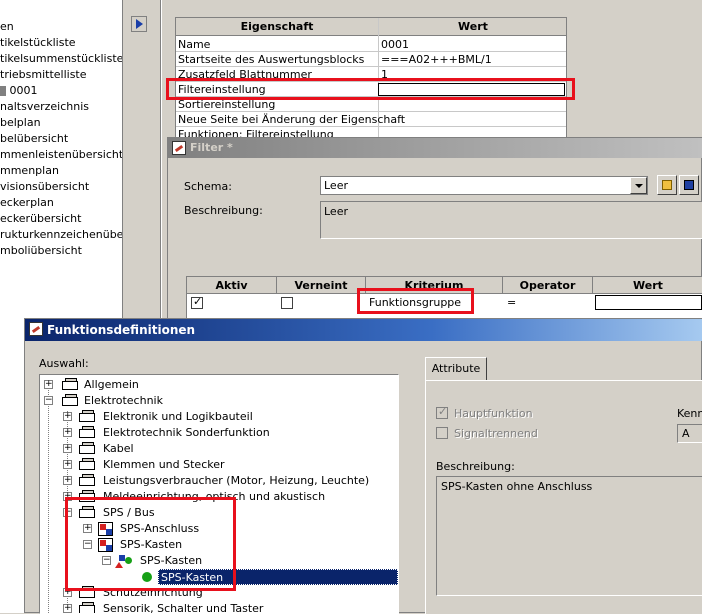 Image resolution: width=702 pixels, height=614 pixels. I want to click on tab-attribute: Attribute, so click(456, 369).